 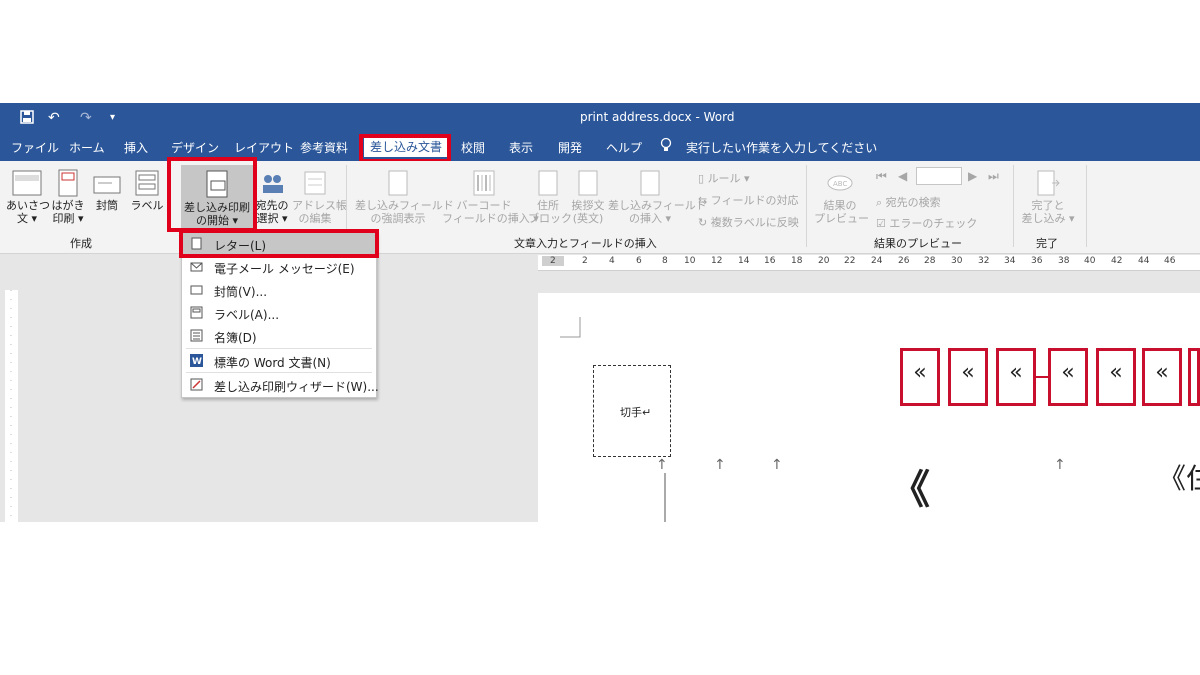 I want to click on first-record-icon: ⏮, so click(x=881, y=176).